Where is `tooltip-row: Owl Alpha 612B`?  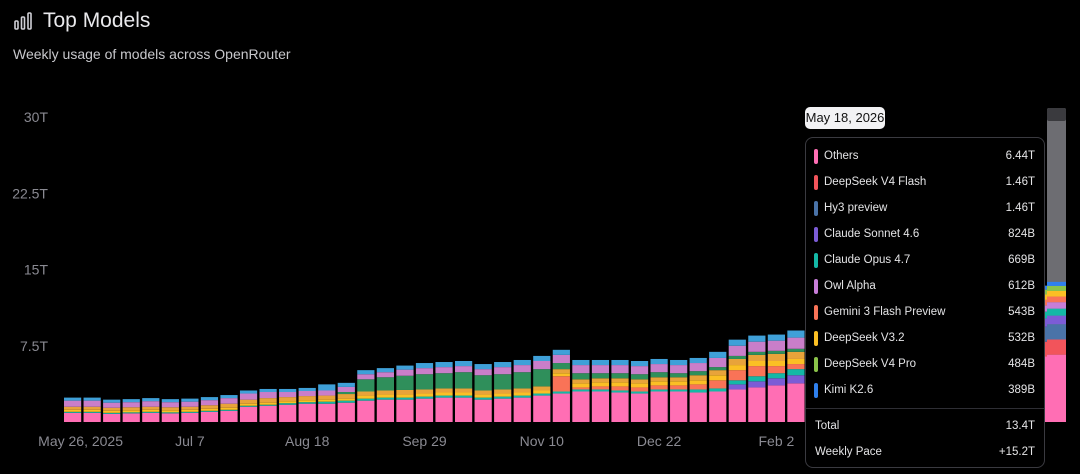 tooltip-row: Owl Alpha 612B is located at coordinates (924, 286).